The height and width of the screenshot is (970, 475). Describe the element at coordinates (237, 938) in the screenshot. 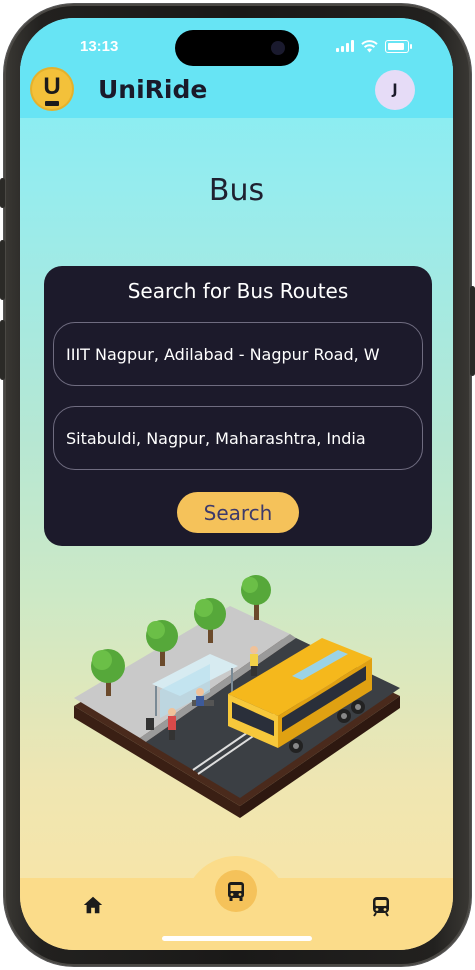

I see `home-indicator` at that location.